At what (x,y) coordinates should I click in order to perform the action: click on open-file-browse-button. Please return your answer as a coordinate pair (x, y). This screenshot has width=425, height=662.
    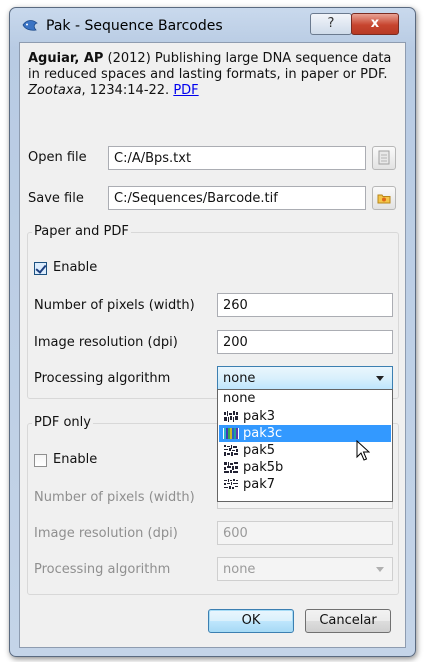
    Looking at the image, I should click on (384, 158).